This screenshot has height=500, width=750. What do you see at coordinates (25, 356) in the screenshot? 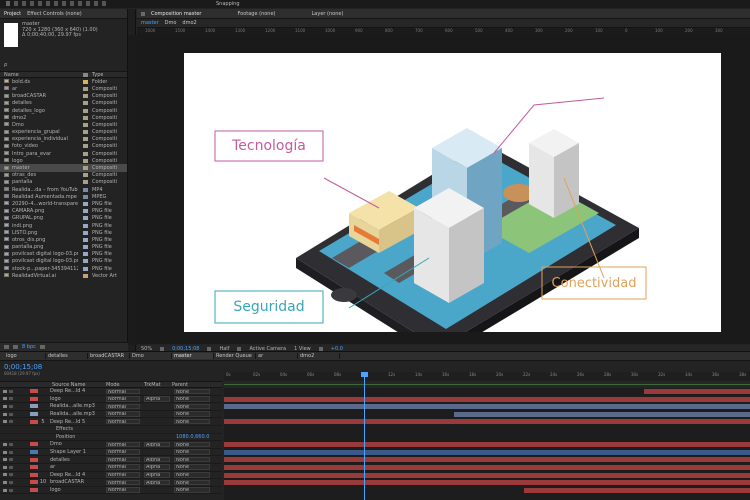
I see `timeline-tab: logo` at bounding box center [25, 356].